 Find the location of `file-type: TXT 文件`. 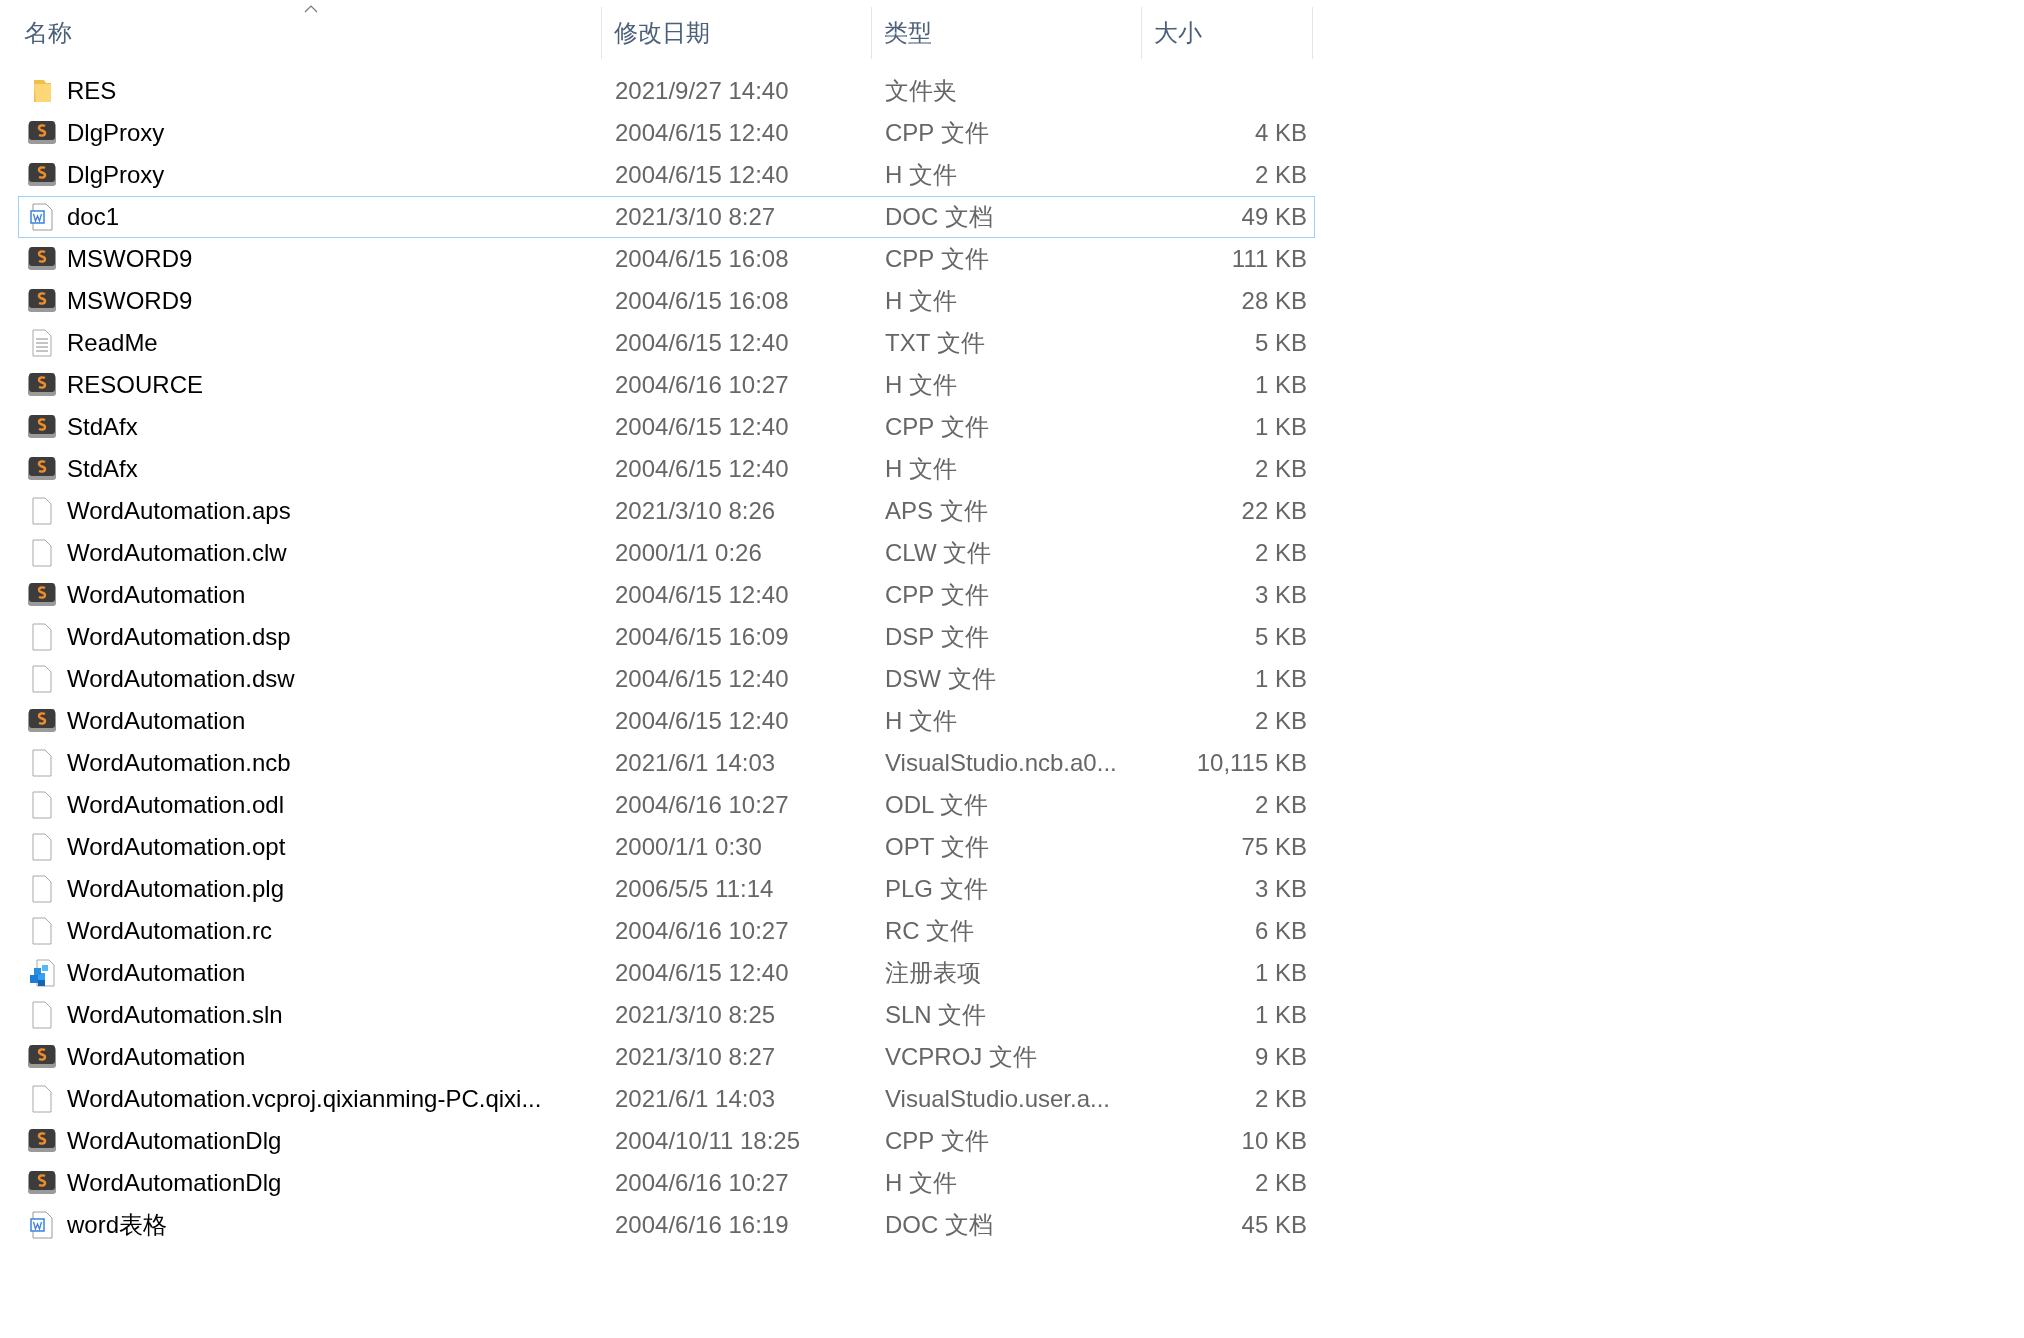

file-type: TXT 文件 is located at coordinates (935, 342).